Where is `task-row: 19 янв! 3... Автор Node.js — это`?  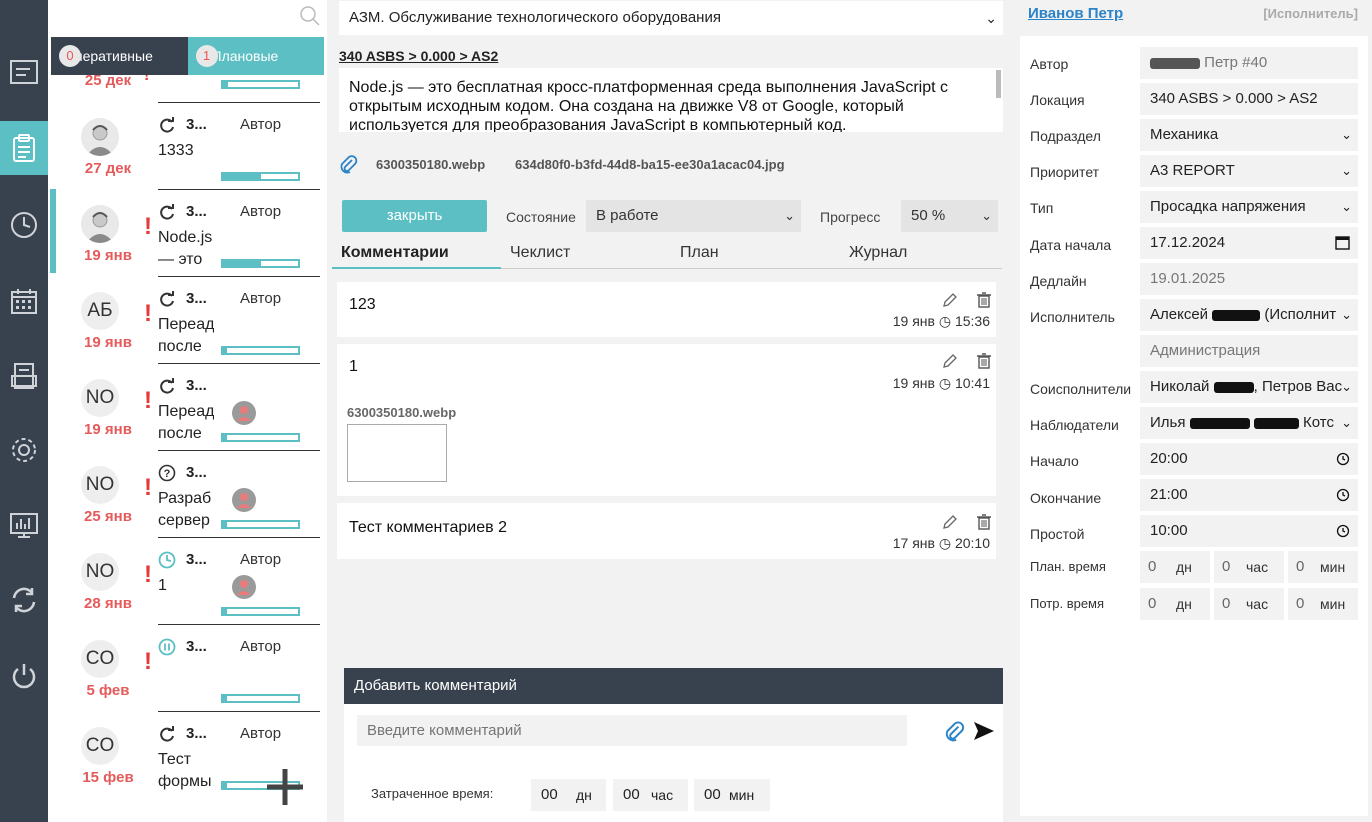
task-row: 19 янв! 3... Автор Node.js — это is located at coordinates (184, 232).